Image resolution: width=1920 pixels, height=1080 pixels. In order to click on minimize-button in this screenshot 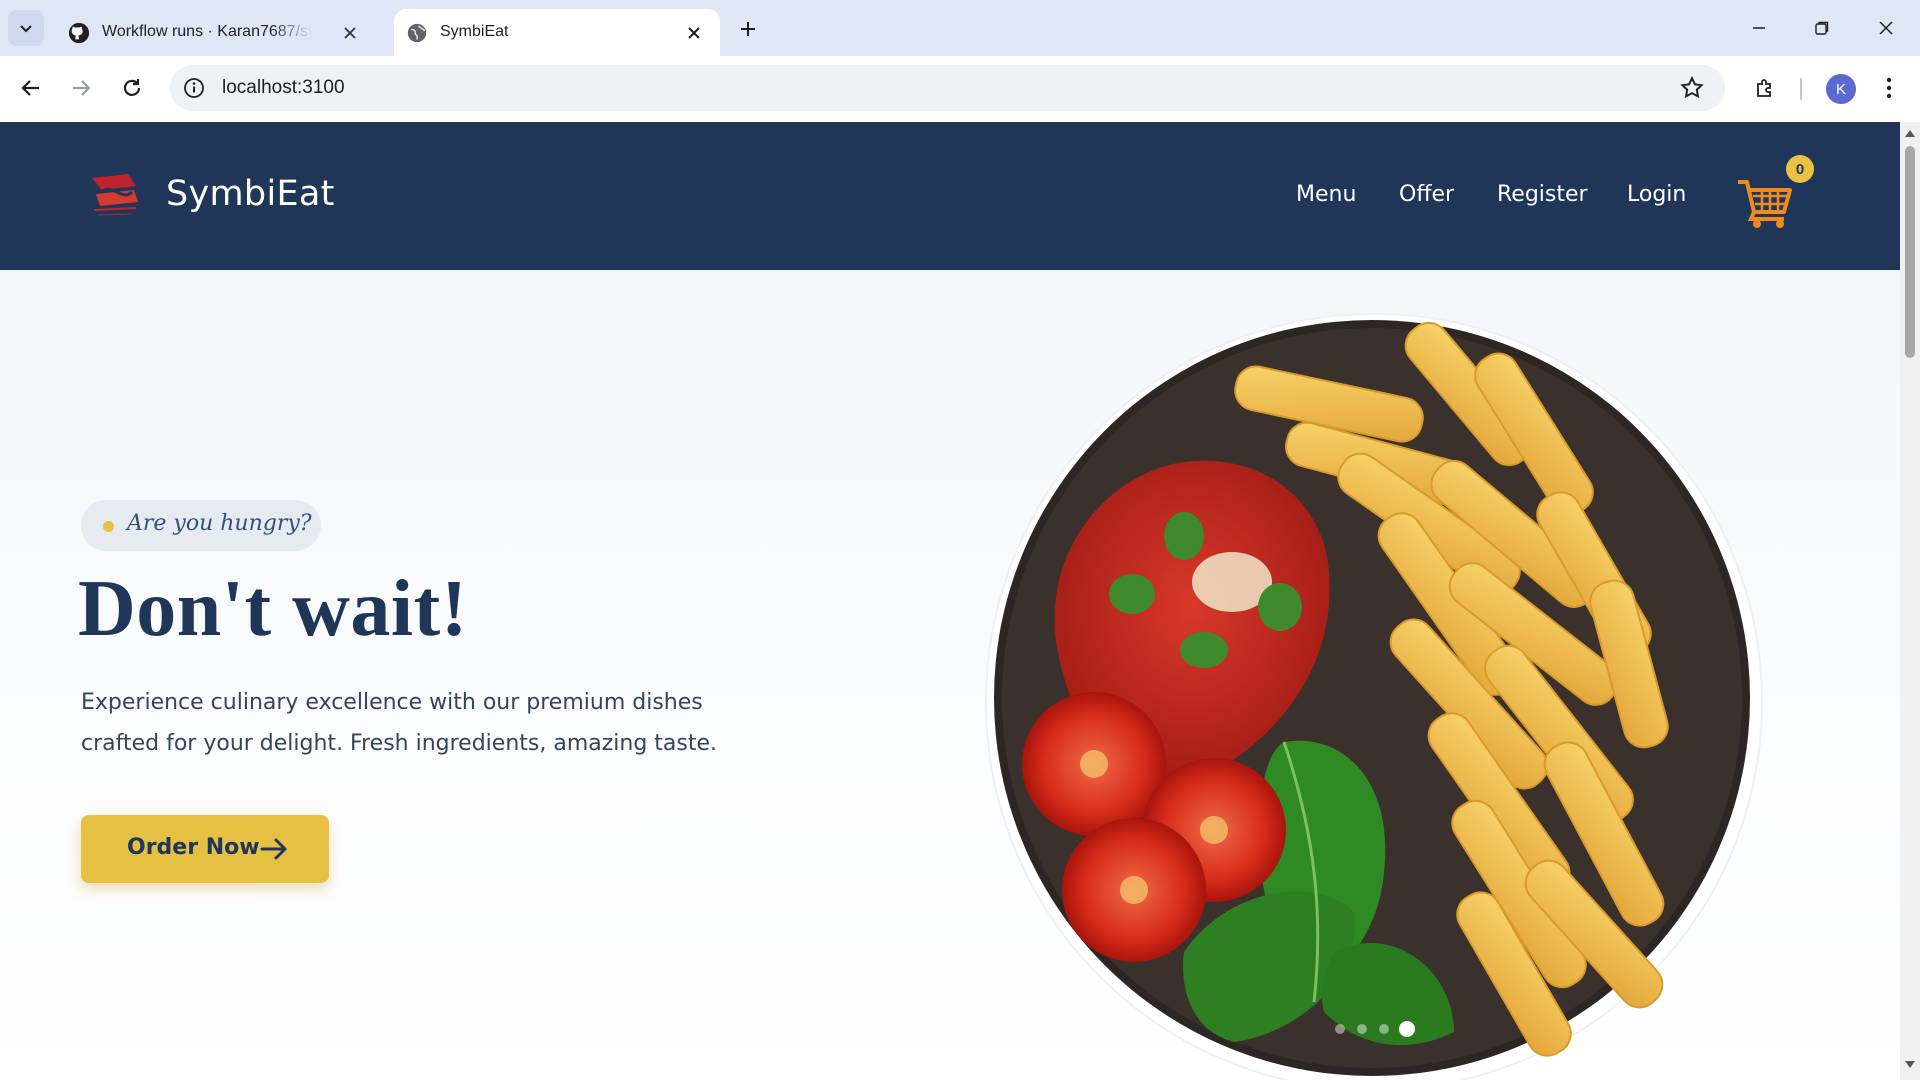, I will do `click(1759, 28)`.